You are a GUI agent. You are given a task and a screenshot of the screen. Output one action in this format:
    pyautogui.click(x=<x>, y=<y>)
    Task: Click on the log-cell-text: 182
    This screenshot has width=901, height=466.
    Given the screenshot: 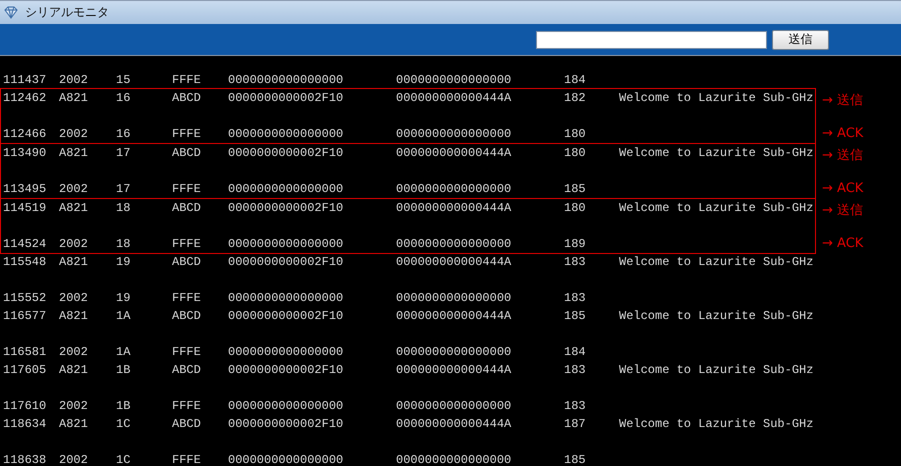 What is the action you would take?
    pyautogui.click(x=575, y=98)
    